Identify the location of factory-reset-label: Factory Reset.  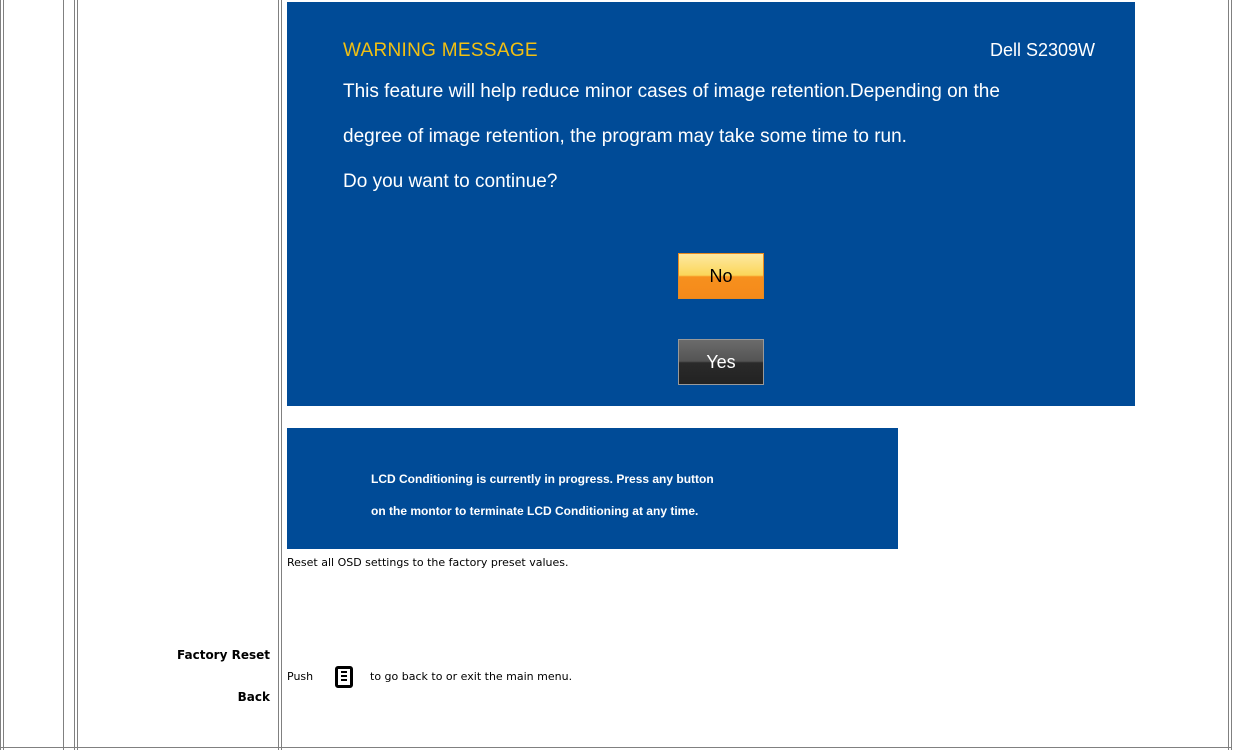
(223, 655).